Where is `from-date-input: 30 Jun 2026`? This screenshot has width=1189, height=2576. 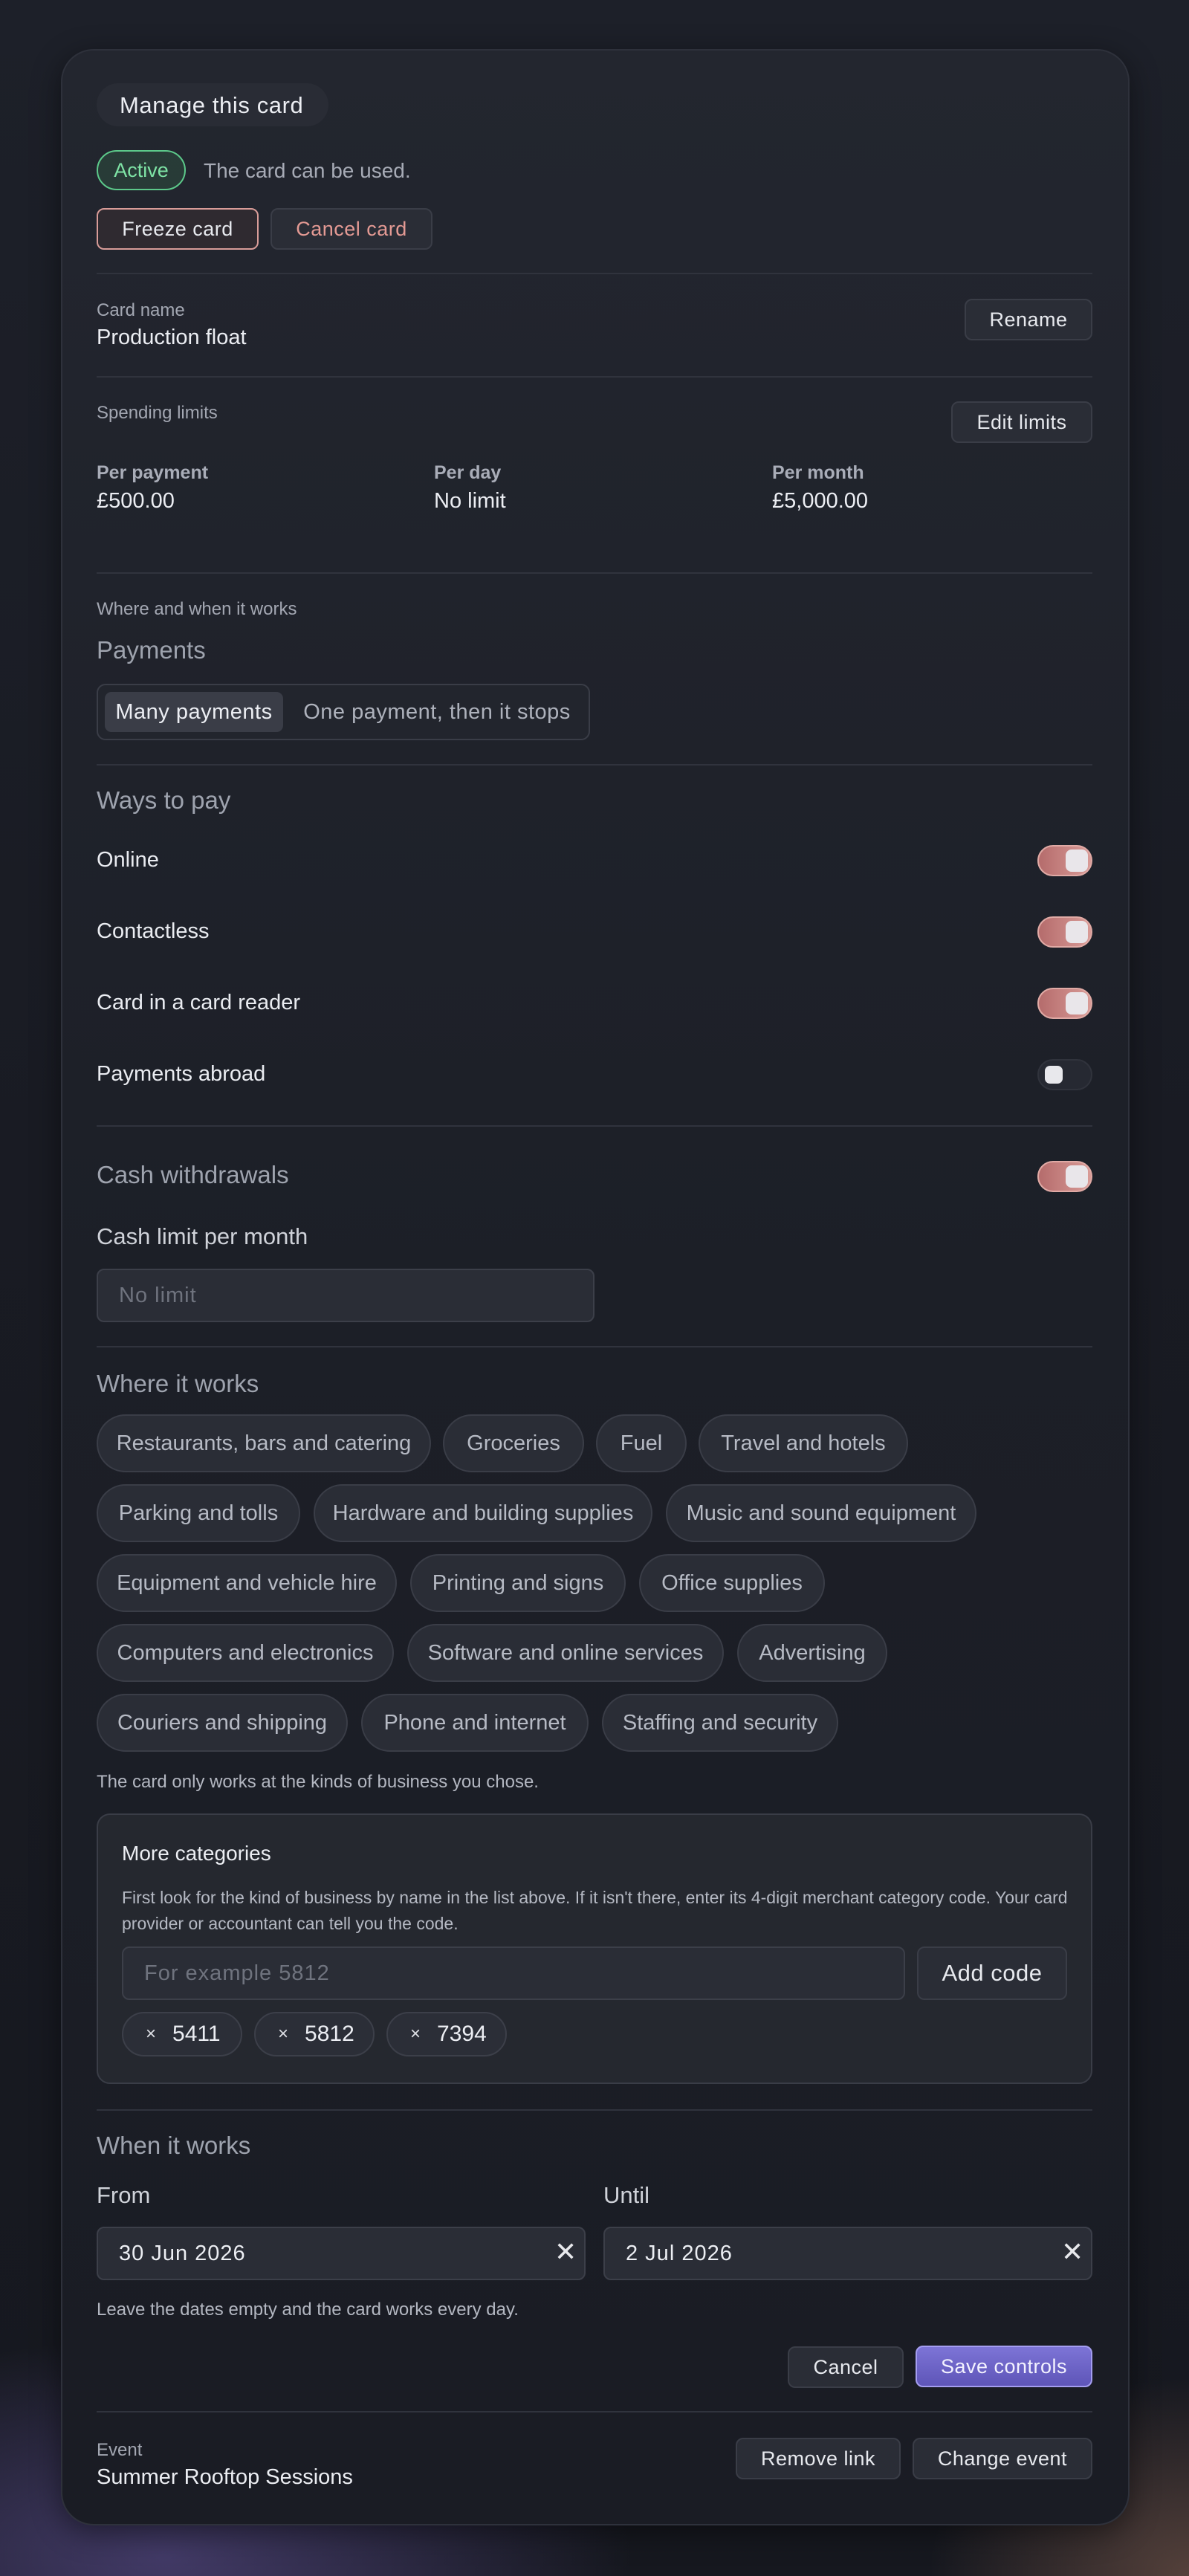 from-date-input: 30 Jun 2026 is located at coordinates (341, 2253).